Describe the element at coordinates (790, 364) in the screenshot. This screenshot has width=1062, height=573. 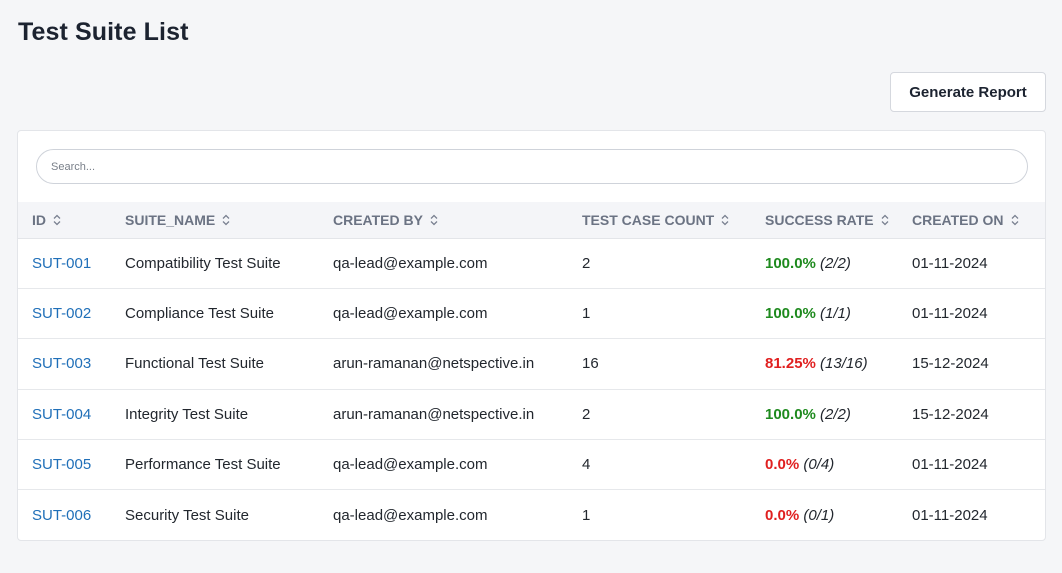
I see `success-rate-percent: 81.25%` at that location.